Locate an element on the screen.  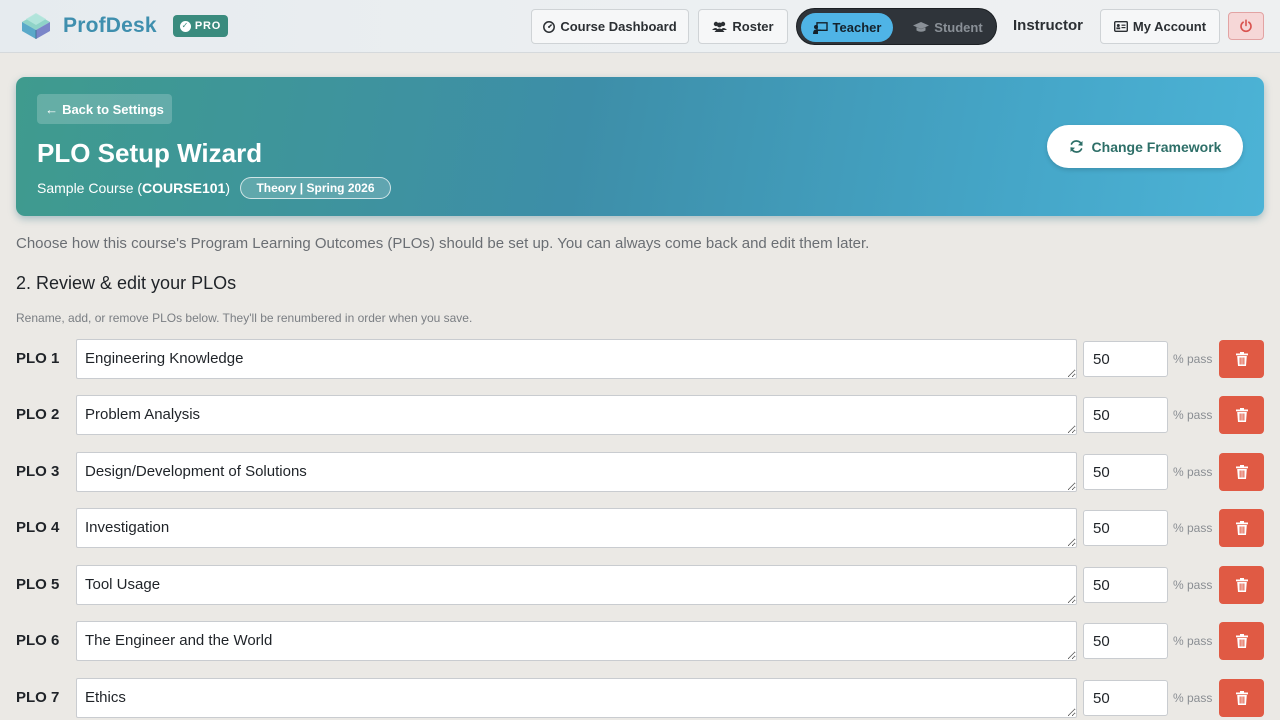
plo-row: PLO 5 Tool Usage % pass is located at coordinates (640, 585).